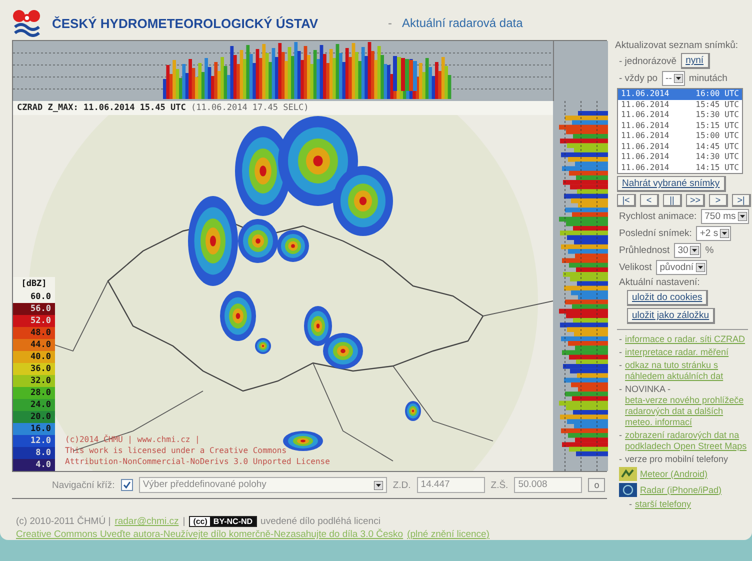  I want to click on radar-app-icon, so click(628, 490).